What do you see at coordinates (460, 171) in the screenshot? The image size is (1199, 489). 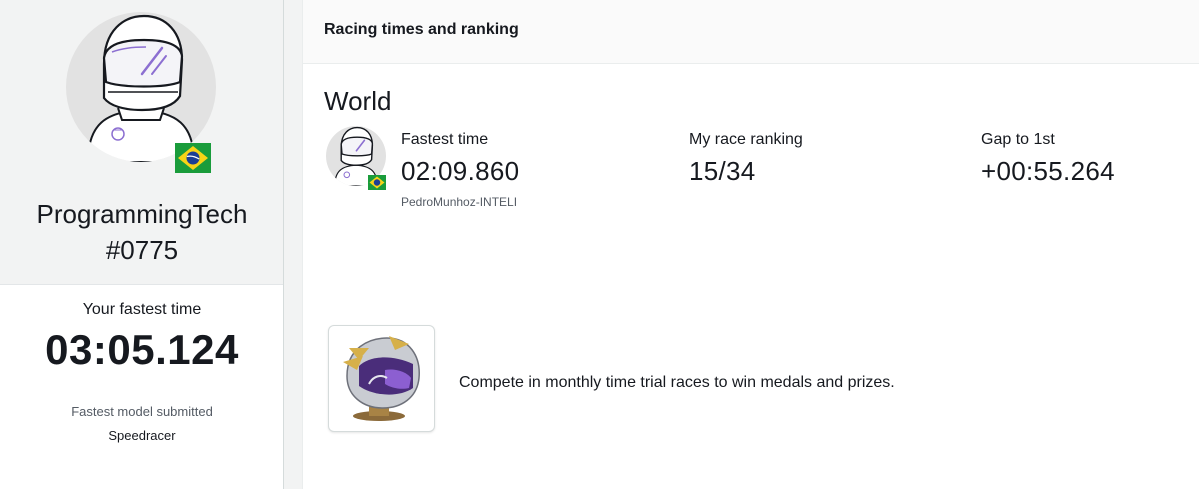 I see `leader-fastest-time: 02:09.860` at bounding box center [460, 171].